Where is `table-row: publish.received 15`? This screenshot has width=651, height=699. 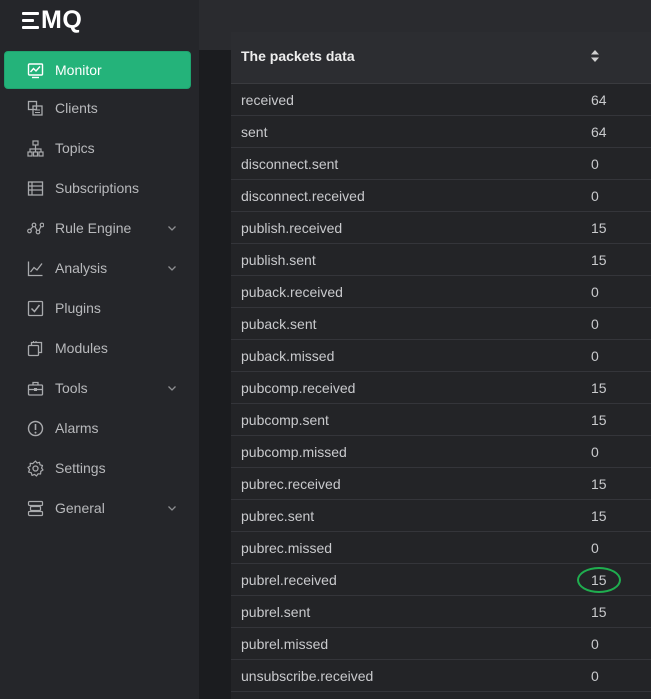
table-row: publish.received 15 is located at coordinates (441, 228).